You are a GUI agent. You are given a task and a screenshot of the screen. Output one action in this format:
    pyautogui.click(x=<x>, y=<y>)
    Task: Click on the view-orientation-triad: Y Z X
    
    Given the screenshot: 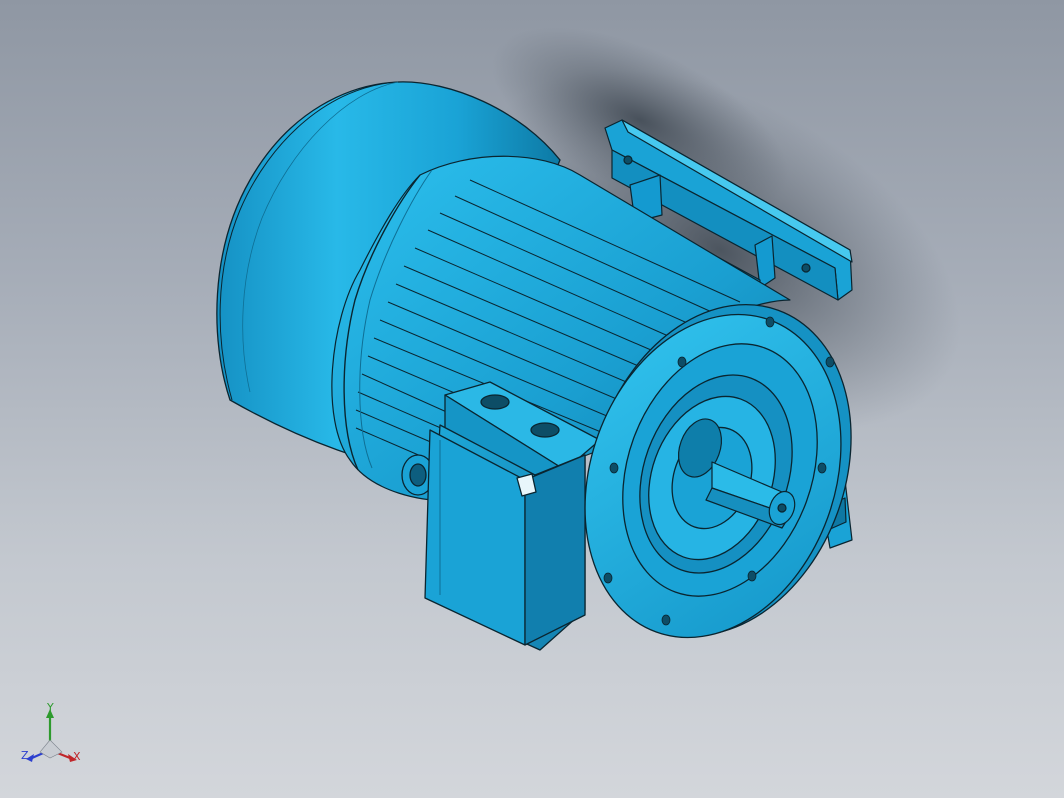 What is the action you would take?
    pyautogui.click(x=53, y=737)
    